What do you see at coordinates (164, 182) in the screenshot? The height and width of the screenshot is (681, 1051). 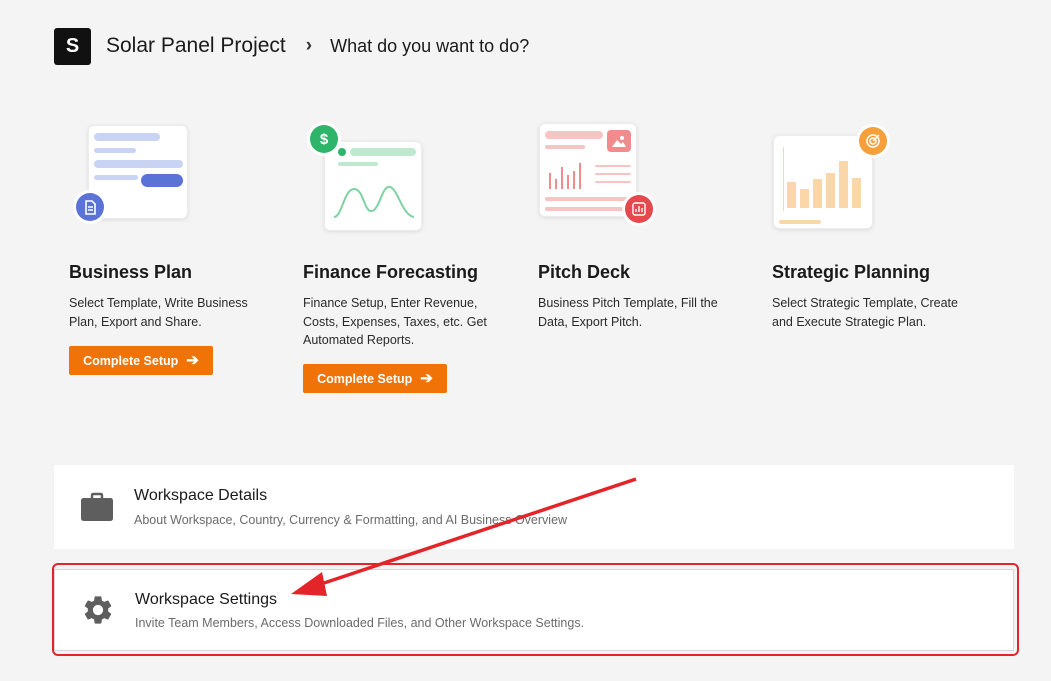 I see `business-plan-illustration` at bounding box center [164, 182].